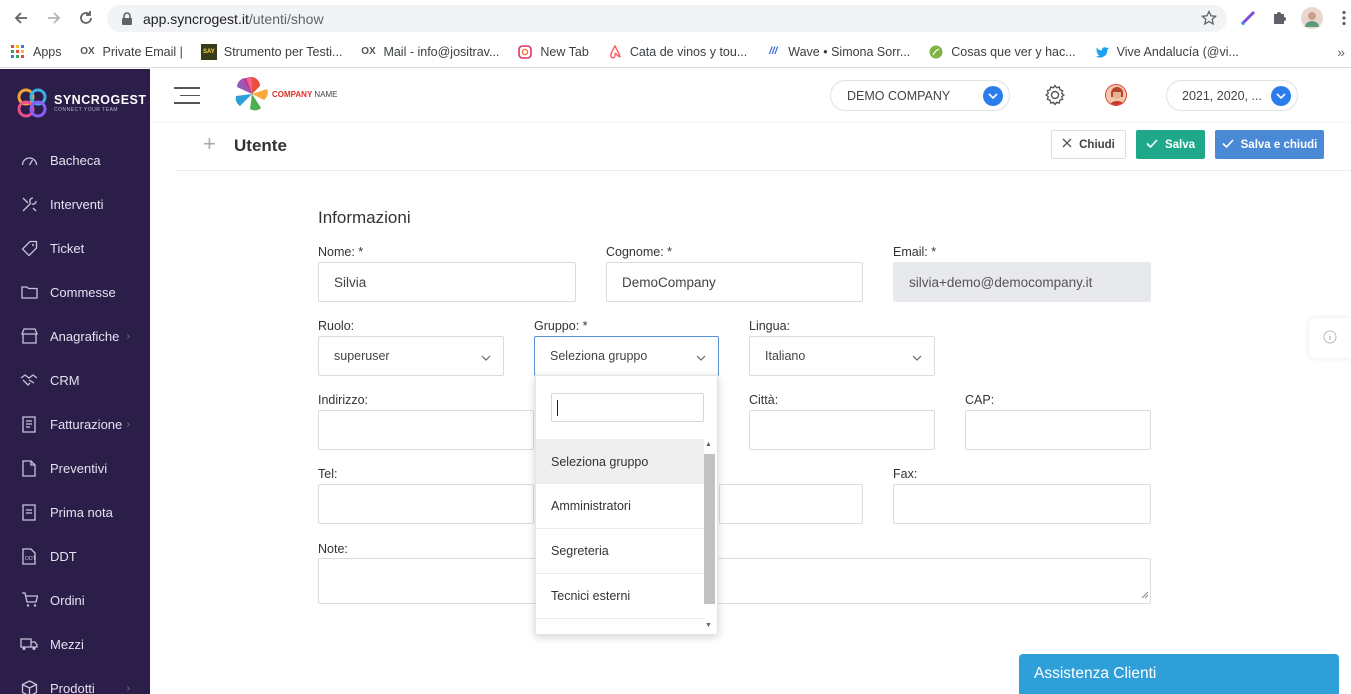 This screenshot has height=694, width=1351. What do you see at coordinates (708, 625) in the screenshot?
I see `scroll-down-icon: ▼` at bounding box center [708, 625].